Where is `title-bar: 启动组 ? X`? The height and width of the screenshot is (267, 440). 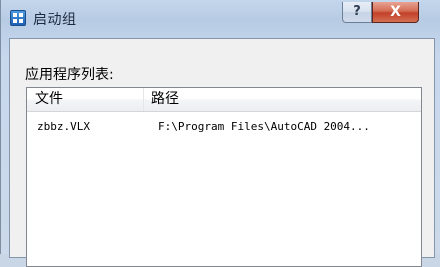
title-bar: 启动组 ? X is located at coordinates (220, 17).